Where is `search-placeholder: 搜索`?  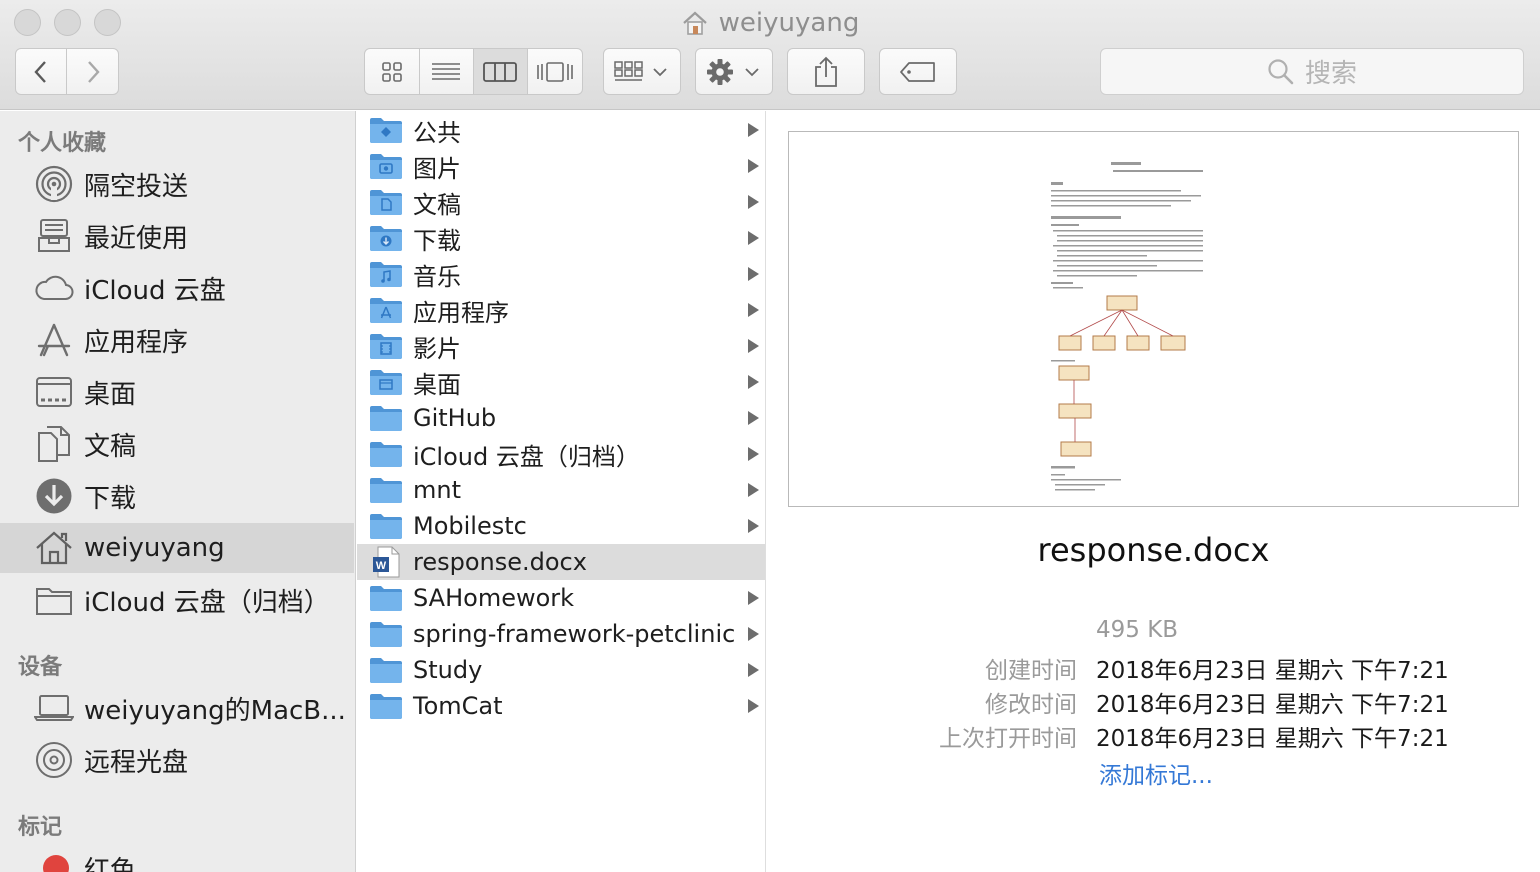
search-placeholder: 搜索 is located at coordinates (1330, 74).